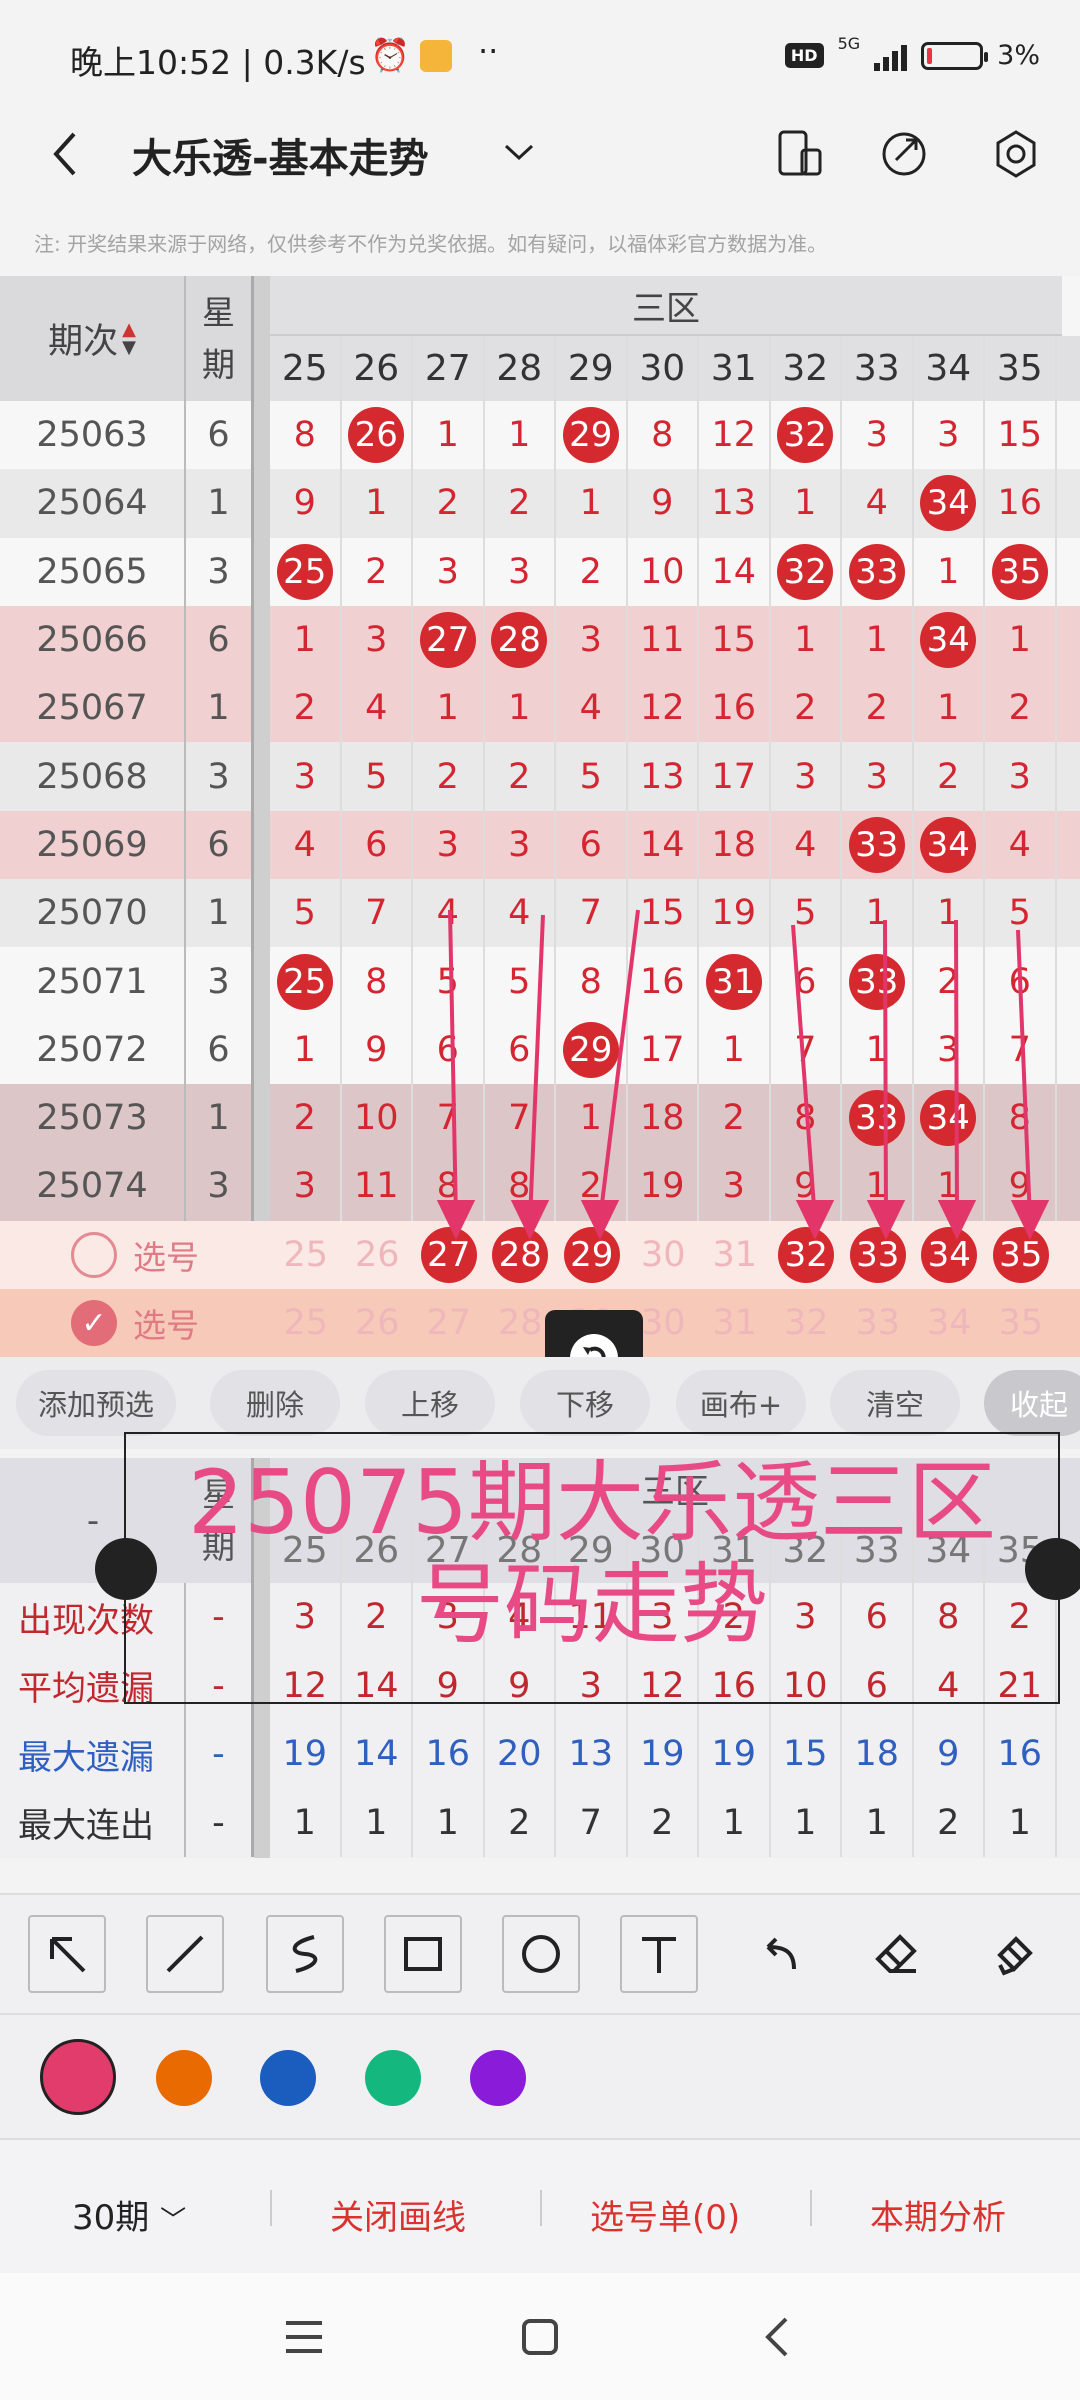  What do you see at coordinates (184, 2078) in the screenshot?
I see `color-swatch-orange` at bounding box center [184, 2078].